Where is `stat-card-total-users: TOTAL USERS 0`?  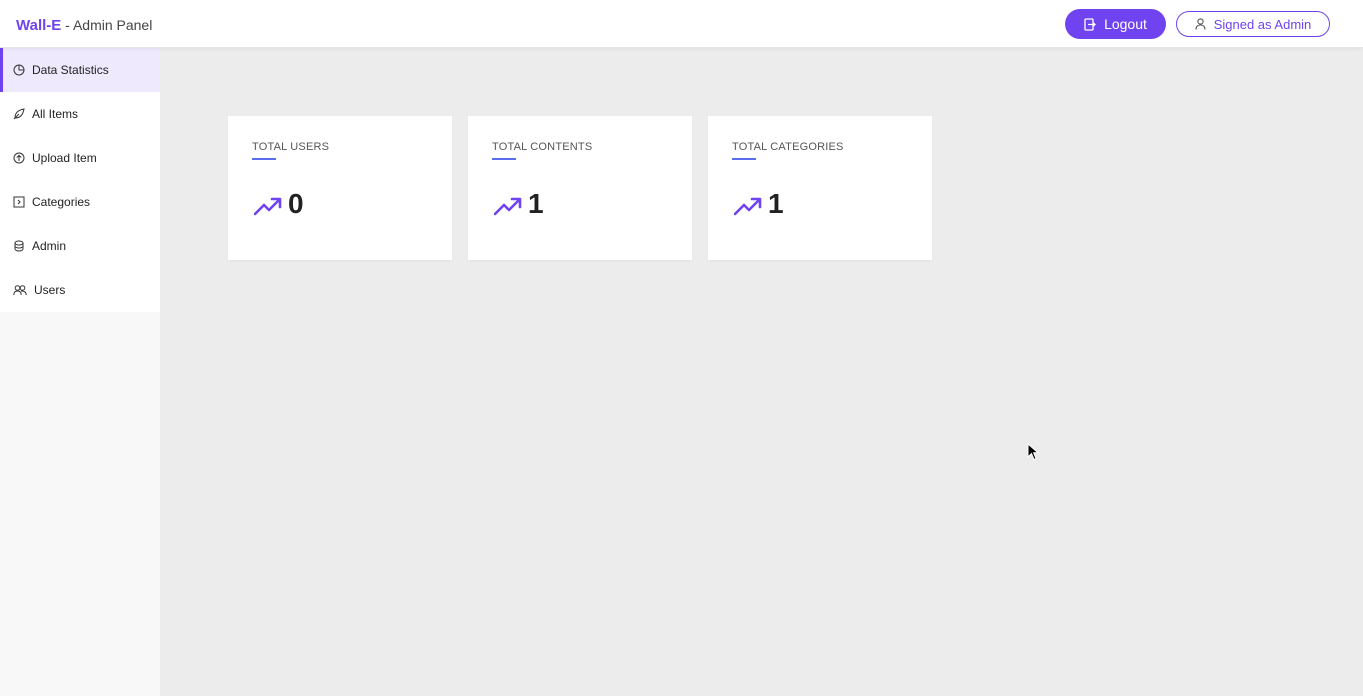
stat-card-total-users: TOTAL USERS 0 is located at coordinates (340, 188).